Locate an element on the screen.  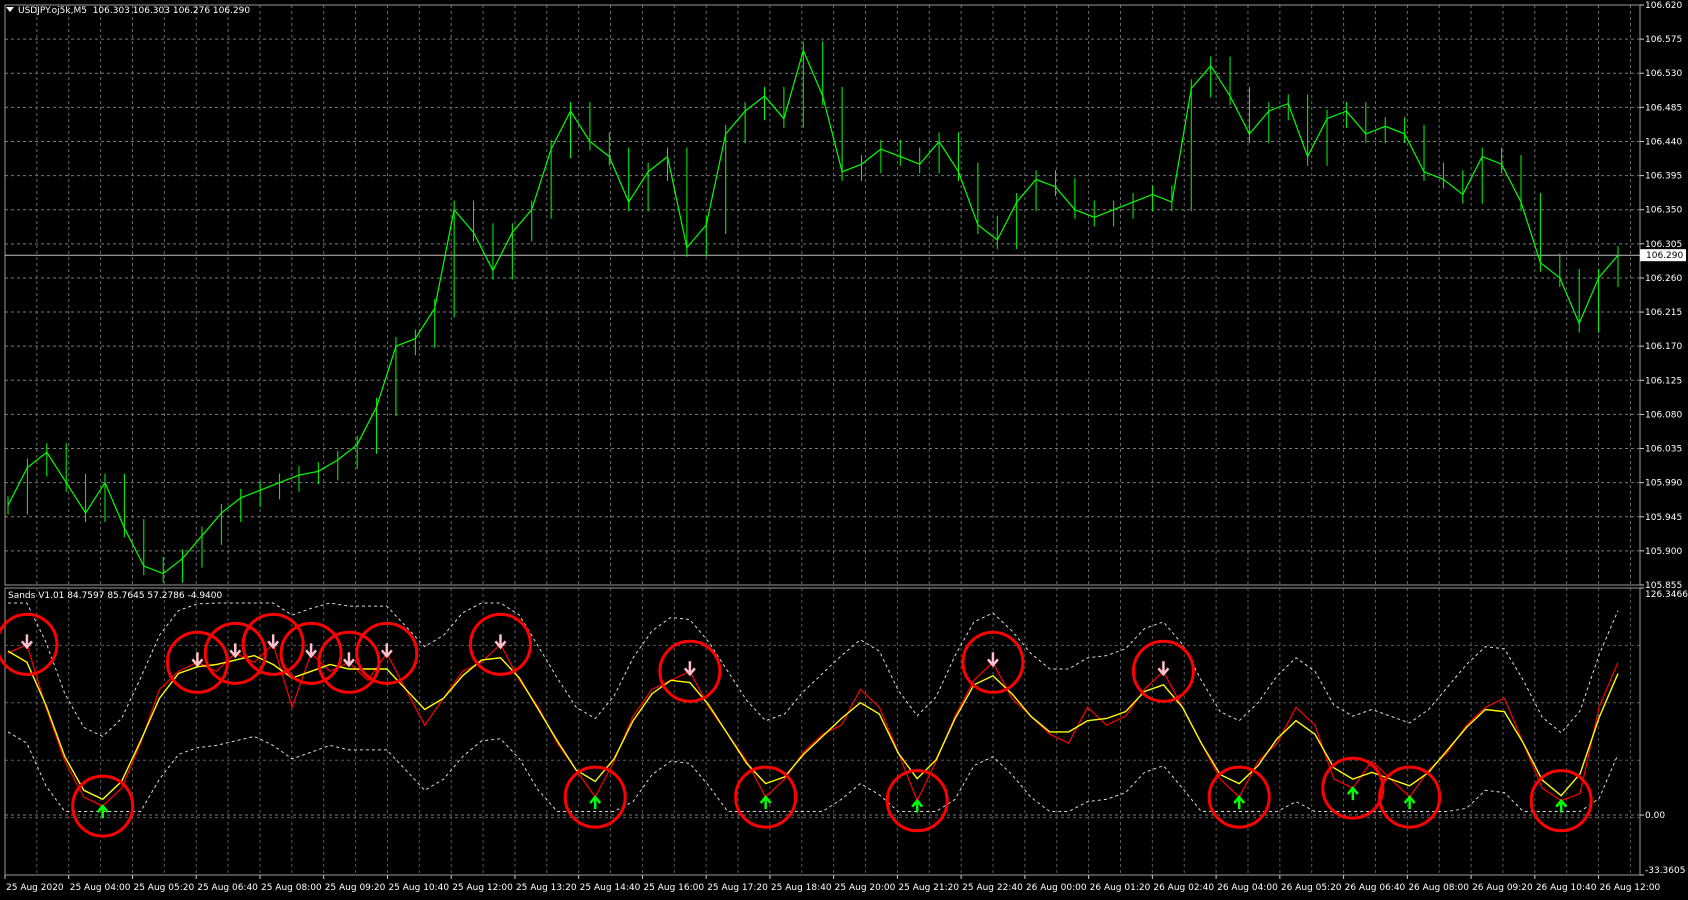
price-axis-label: 106.575 is located at coordinates (1663, 40).